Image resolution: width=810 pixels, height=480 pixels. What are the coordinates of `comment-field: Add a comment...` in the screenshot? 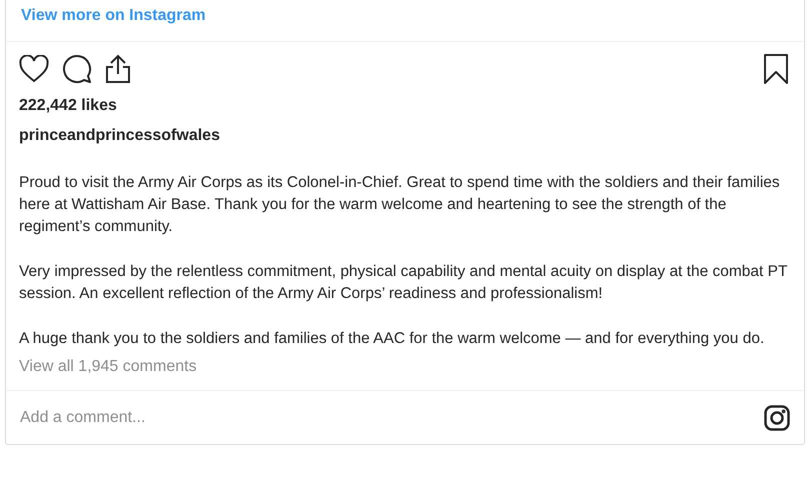 It's located at (392, 418).